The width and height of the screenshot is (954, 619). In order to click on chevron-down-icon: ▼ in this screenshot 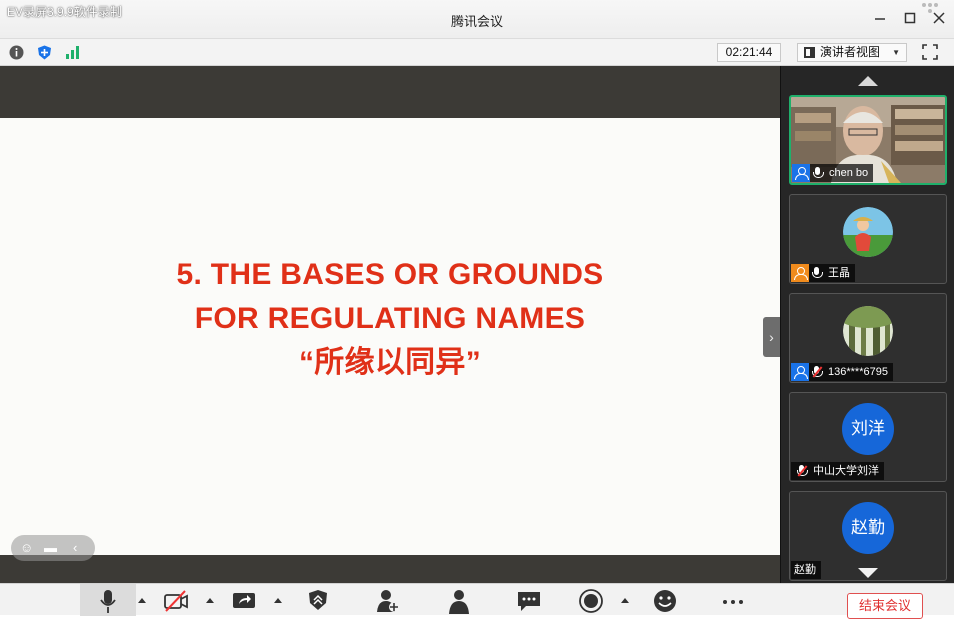, I will do `click(896, 52)`.